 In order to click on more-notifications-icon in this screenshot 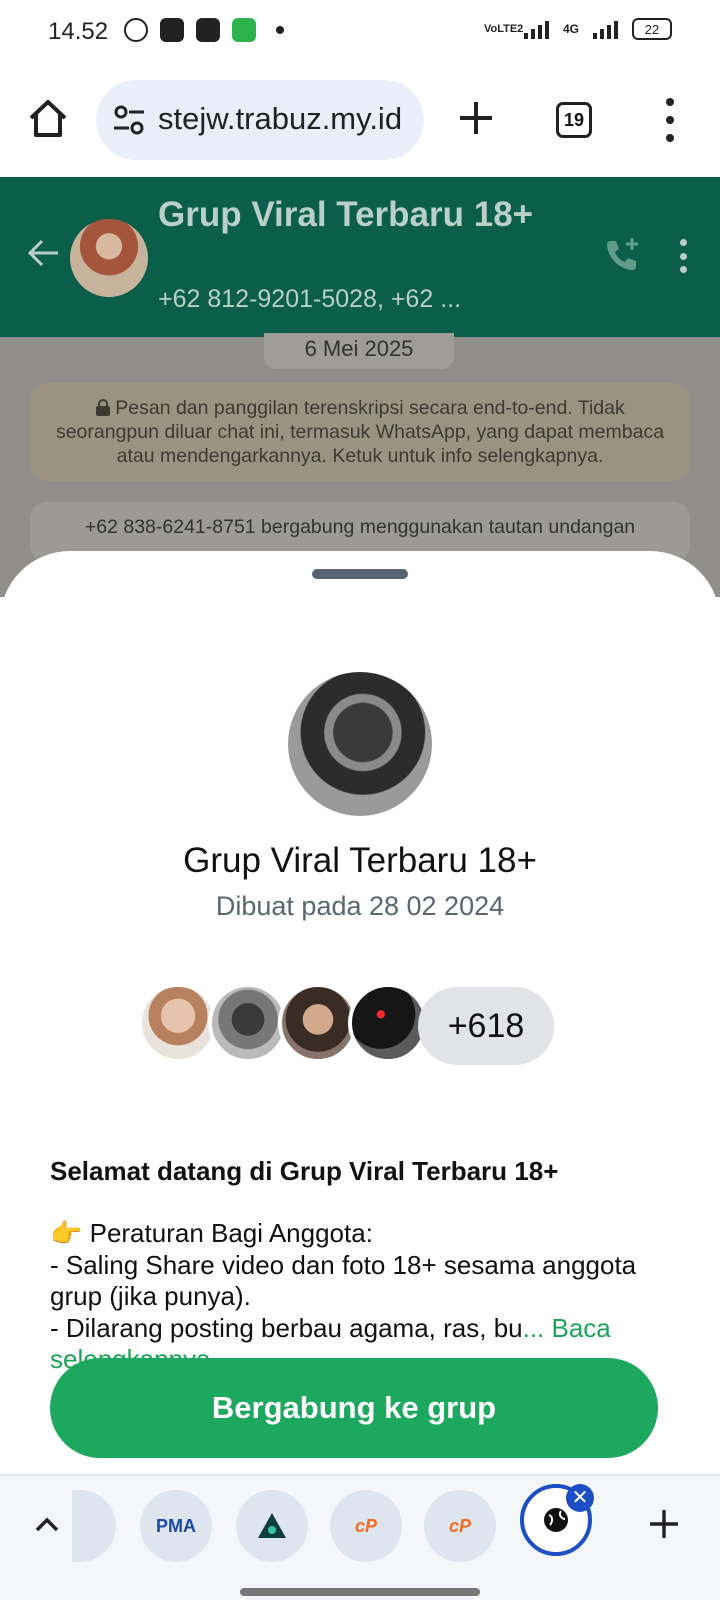, I will do `click(280, 30)`.